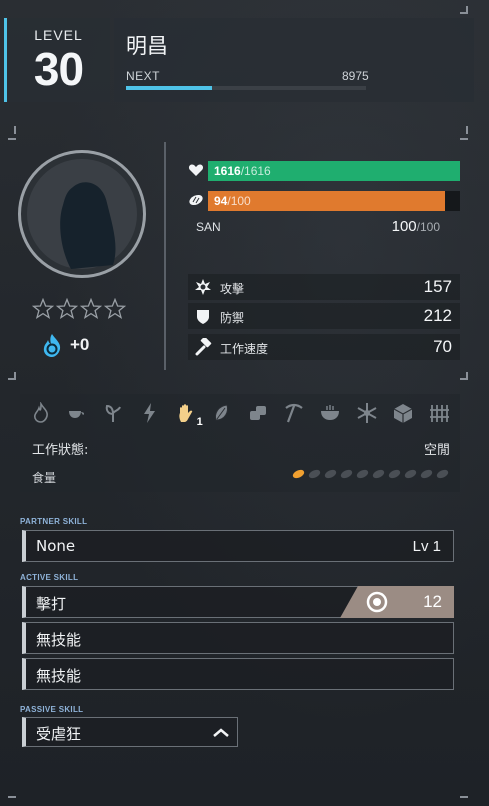 This screenshot has height=806, width=489. What do you see at coordinates (199, 422) in the screenshot?
I see `handiwork-level: 1` at bounding box center [199, 422].